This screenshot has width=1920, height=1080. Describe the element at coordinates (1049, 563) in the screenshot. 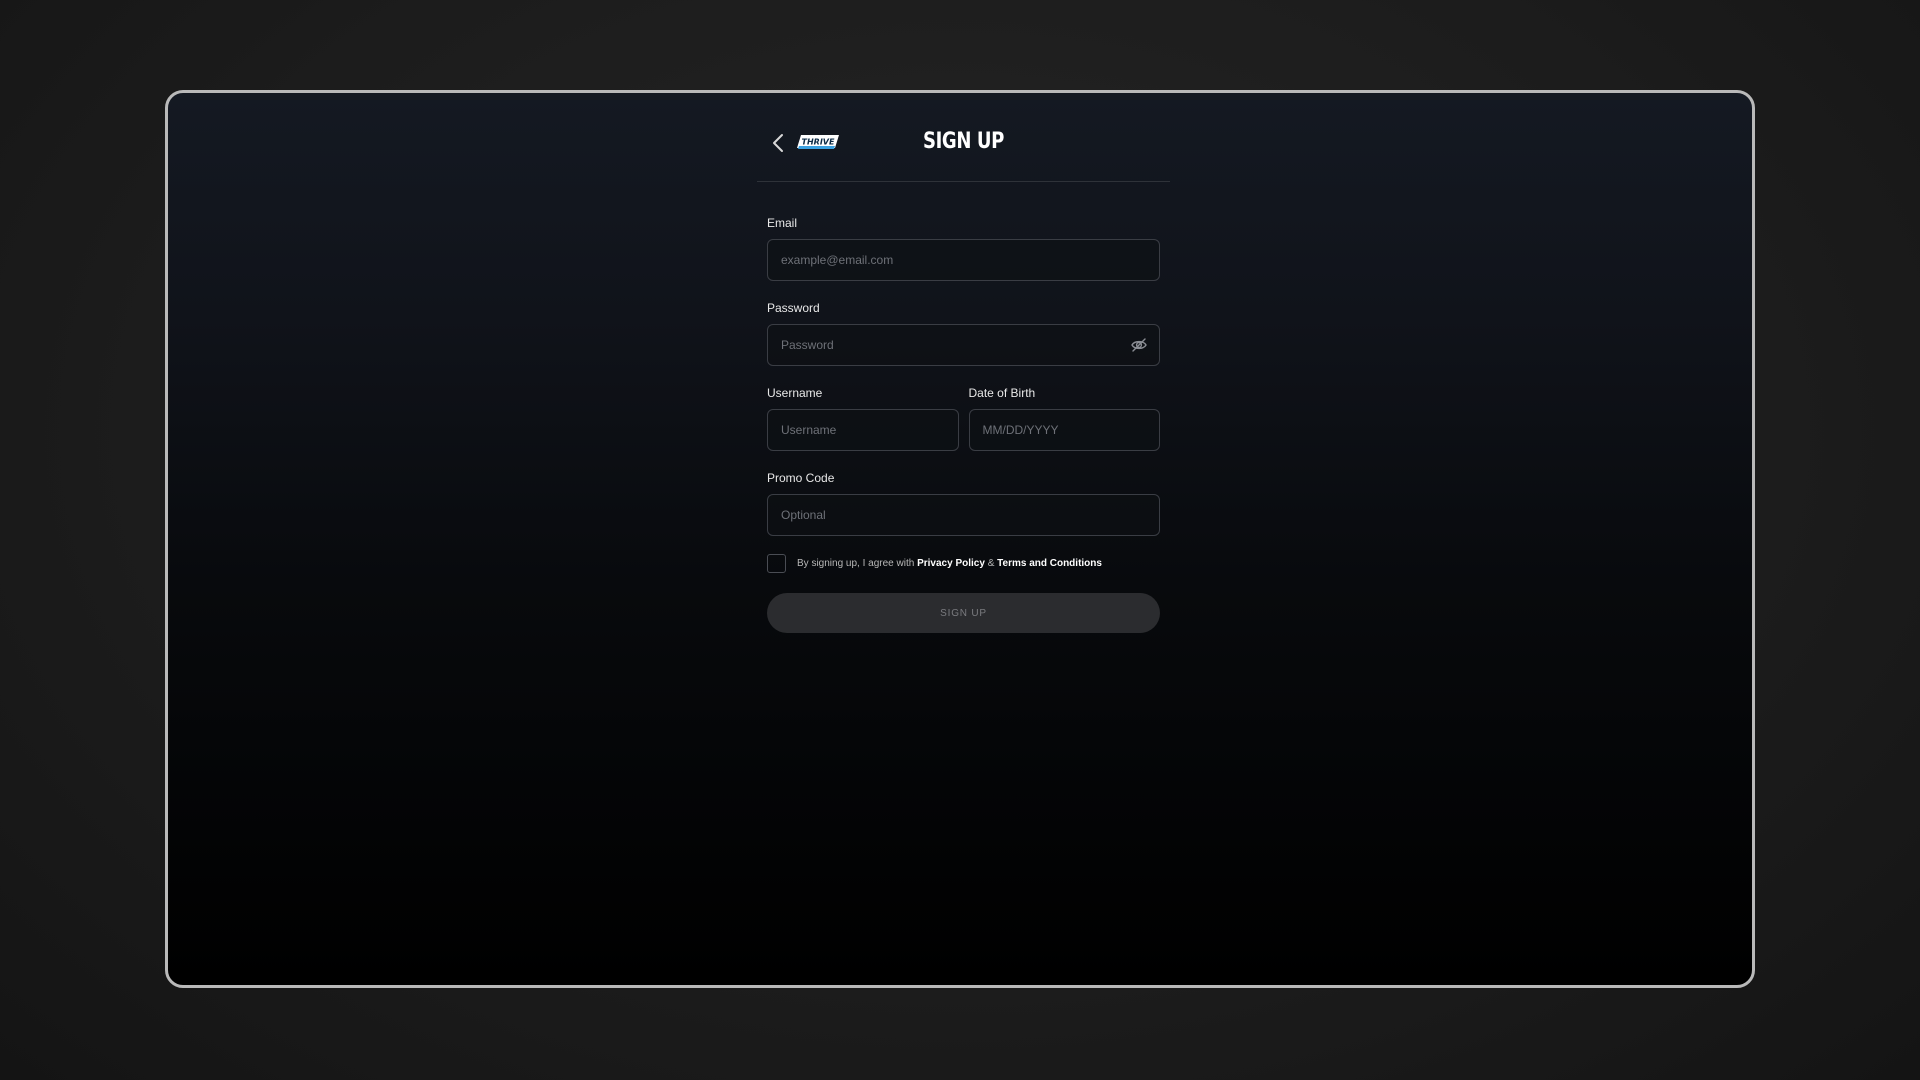

I see `terms-link: Terms and Conditions` at that location.